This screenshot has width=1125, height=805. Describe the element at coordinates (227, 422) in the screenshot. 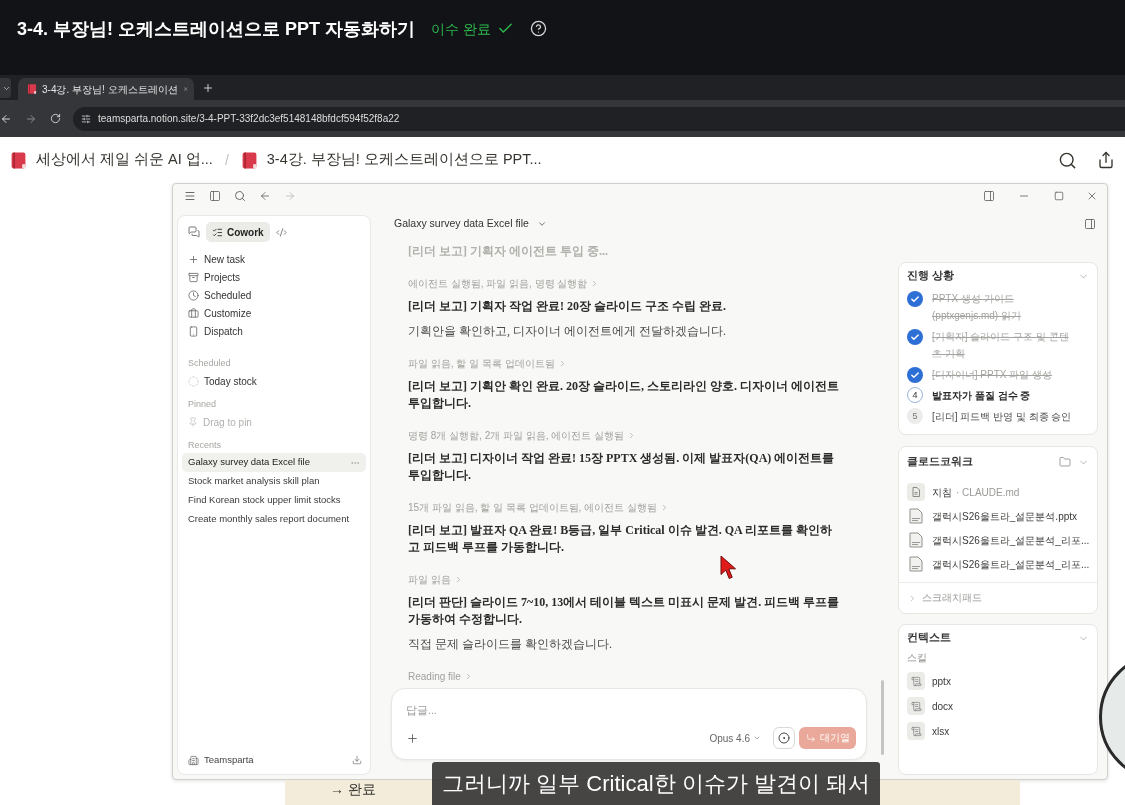

I see `pin-hint-text: Drag to pin` at that location.